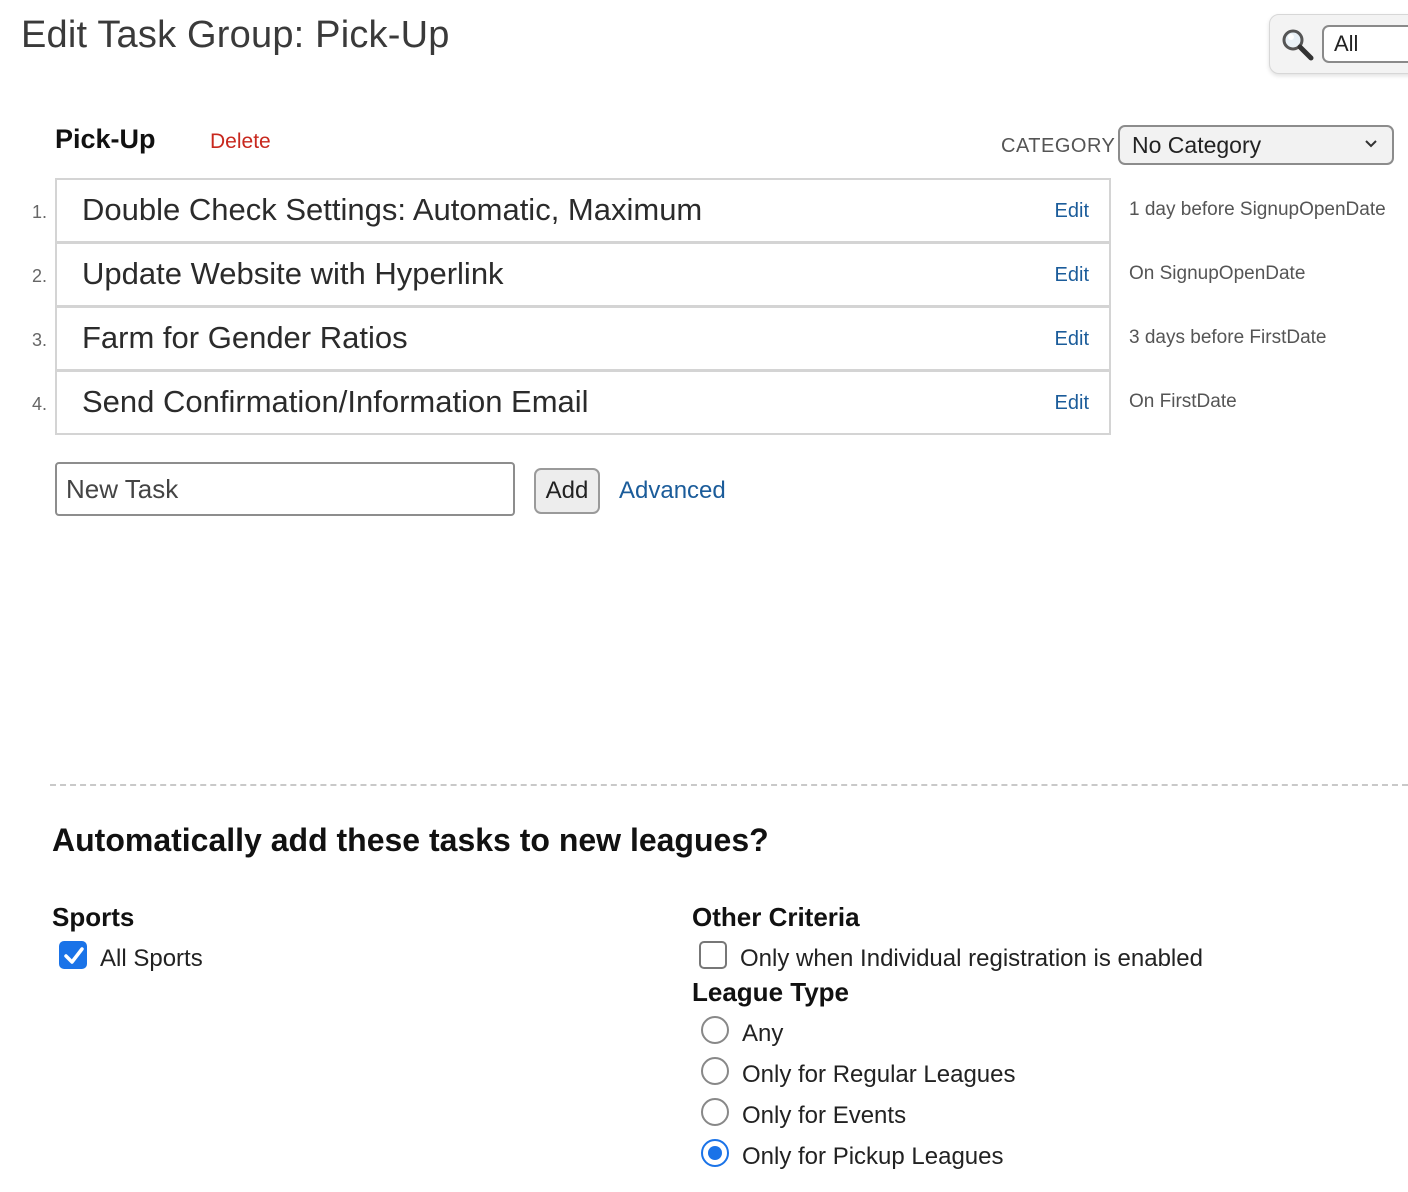 The height and width of the screenshot is (1192, 1408). What do you see at coordinates (1297, 44) in the screenshot?
I see `magnifier-icon` at bounding box center [1297, 44].